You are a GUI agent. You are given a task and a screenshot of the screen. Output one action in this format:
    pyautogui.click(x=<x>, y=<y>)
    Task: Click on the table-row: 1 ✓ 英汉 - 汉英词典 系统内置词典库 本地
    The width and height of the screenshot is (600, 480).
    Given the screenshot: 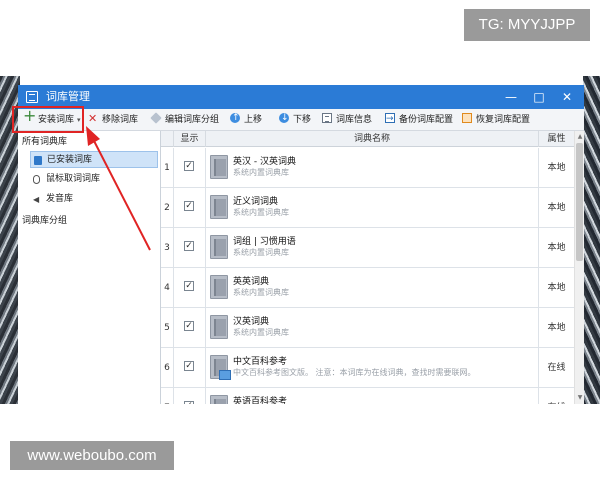 What is the action you would take?
    pyautogui.click(x=367, y=168)
    